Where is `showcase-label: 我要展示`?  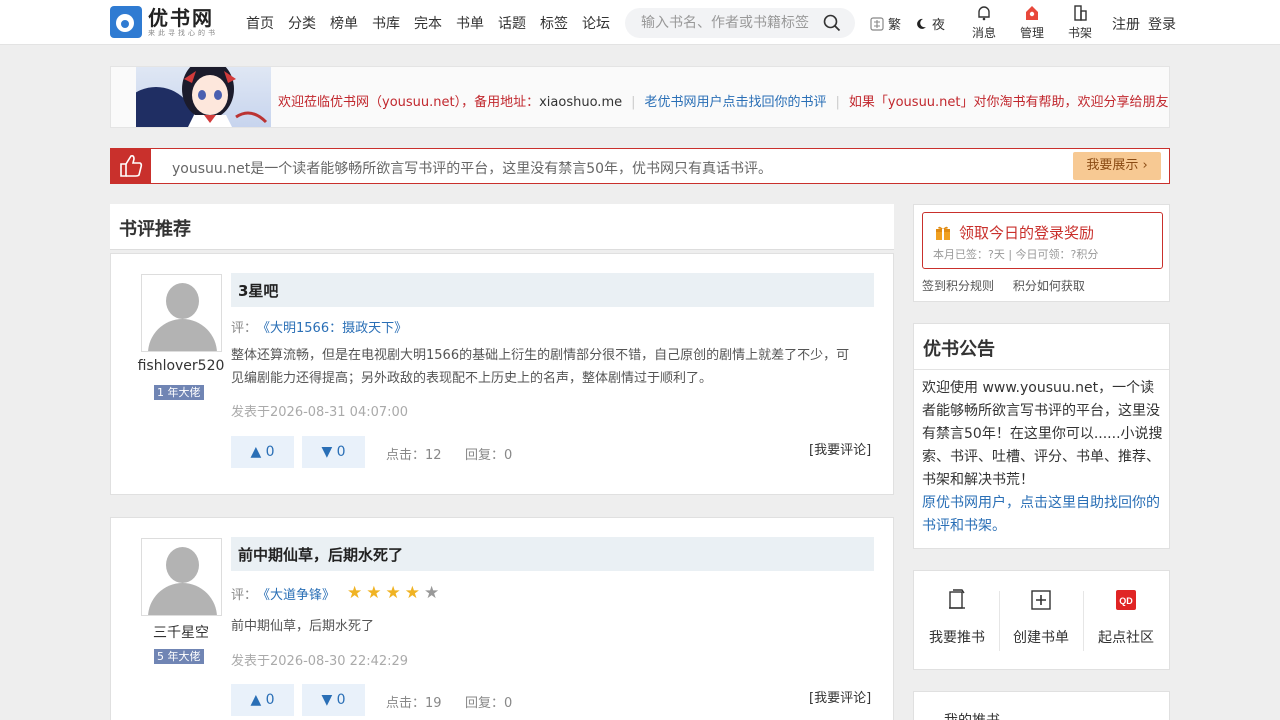
showcase-label: 我要展示 is located at coordinates (1112, 165).